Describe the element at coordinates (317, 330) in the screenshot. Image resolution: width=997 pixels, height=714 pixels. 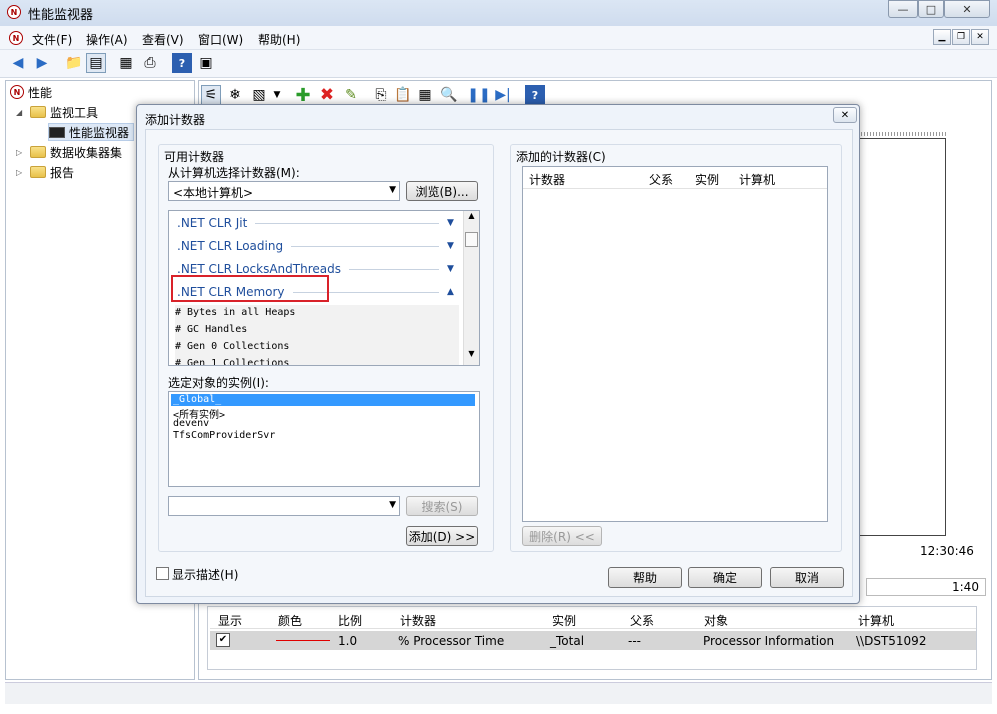
I see `list-item: # GC Handles` at that location.